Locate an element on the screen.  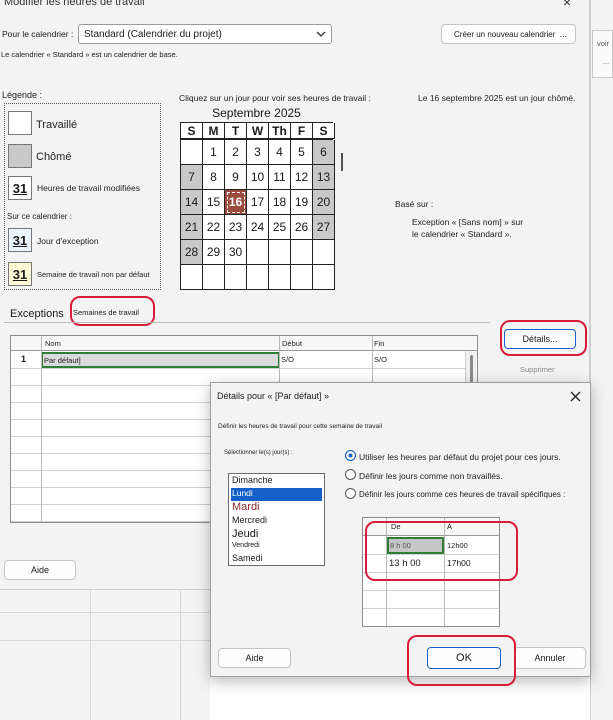
radio-specific-hours is located at coordinates (350, 493).